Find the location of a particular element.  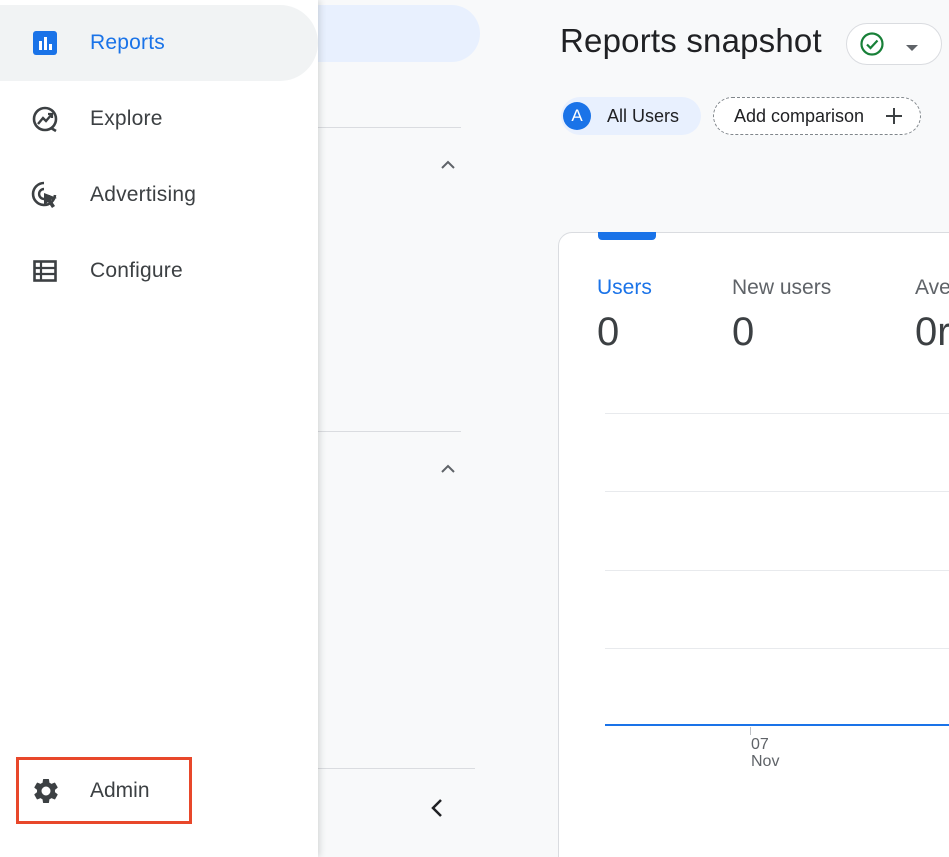

nav-item-label: Configure is located at coordinates (136, 270).